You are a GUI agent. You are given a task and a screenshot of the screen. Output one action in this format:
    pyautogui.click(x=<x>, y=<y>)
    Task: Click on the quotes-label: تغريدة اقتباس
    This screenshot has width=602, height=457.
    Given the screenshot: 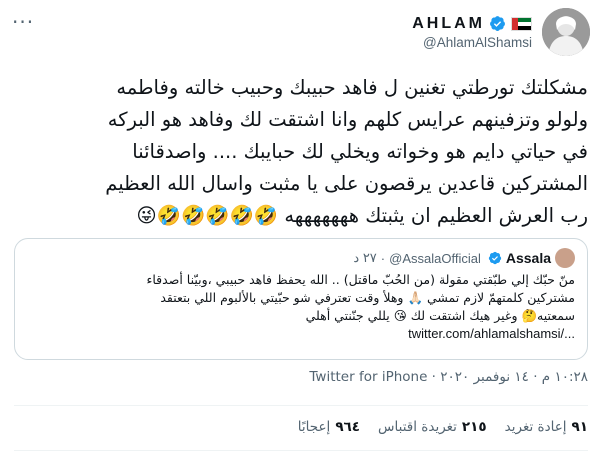 What is the action you would take?
    pyautogui.click(x=417, y=427)
    